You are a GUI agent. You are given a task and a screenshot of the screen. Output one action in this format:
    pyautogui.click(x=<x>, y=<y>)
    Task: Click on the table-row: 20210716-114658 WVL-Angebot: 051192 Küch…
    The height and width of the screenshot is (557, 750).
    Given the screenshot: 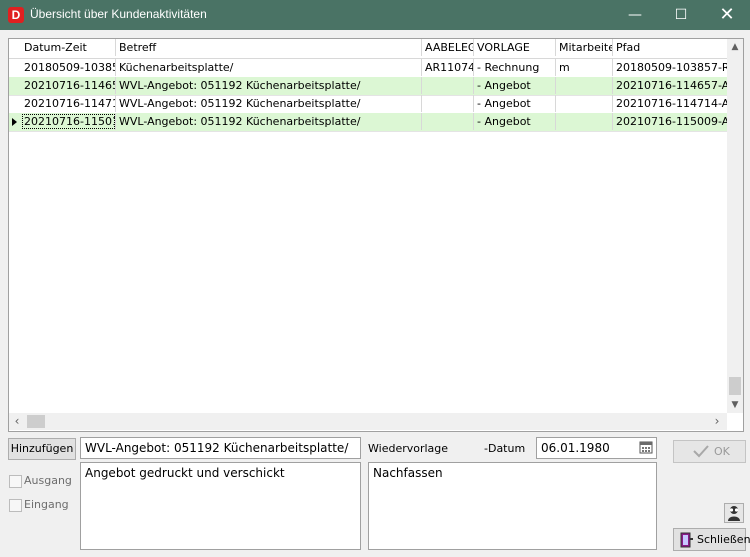 What is the action you would take?
    pyautogui.click(x=368, y=86)
    